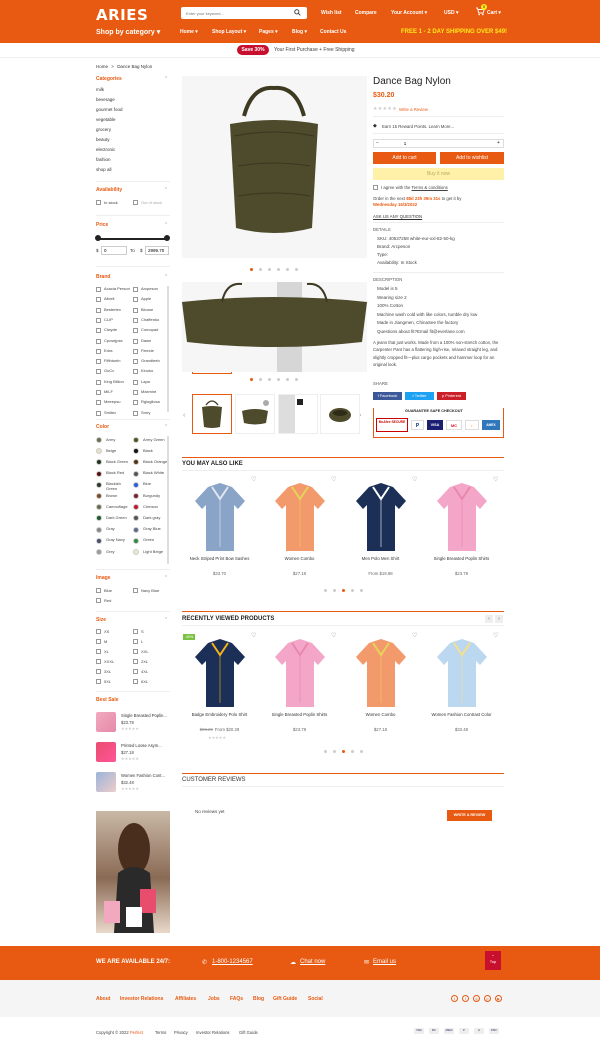 The image size is (600, 1044). What do you see at coordinates (380, 558) in the screenshot?
I see `product-card-name: Men Polo Men Shirt` at bounding box center [380, 558].